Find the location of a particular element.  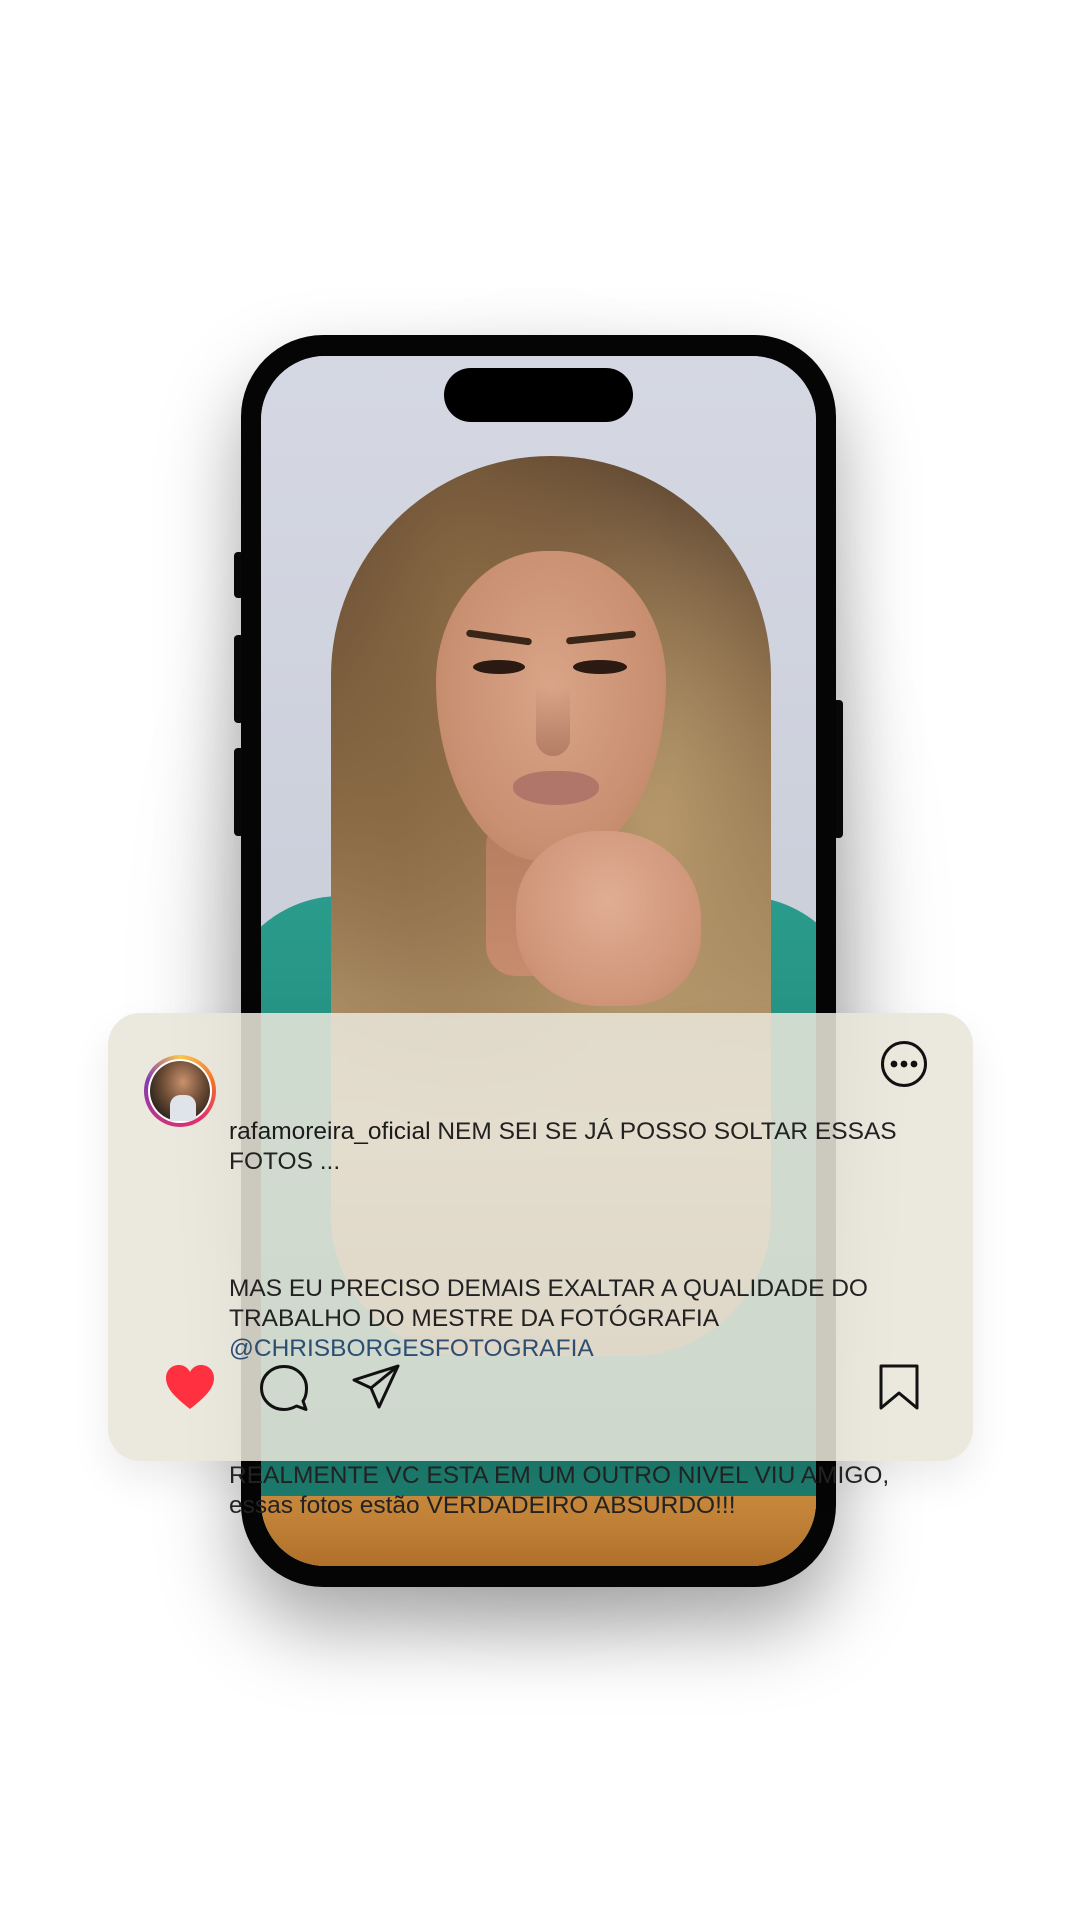

photo-eye-left is located at coordinates (499, 667).